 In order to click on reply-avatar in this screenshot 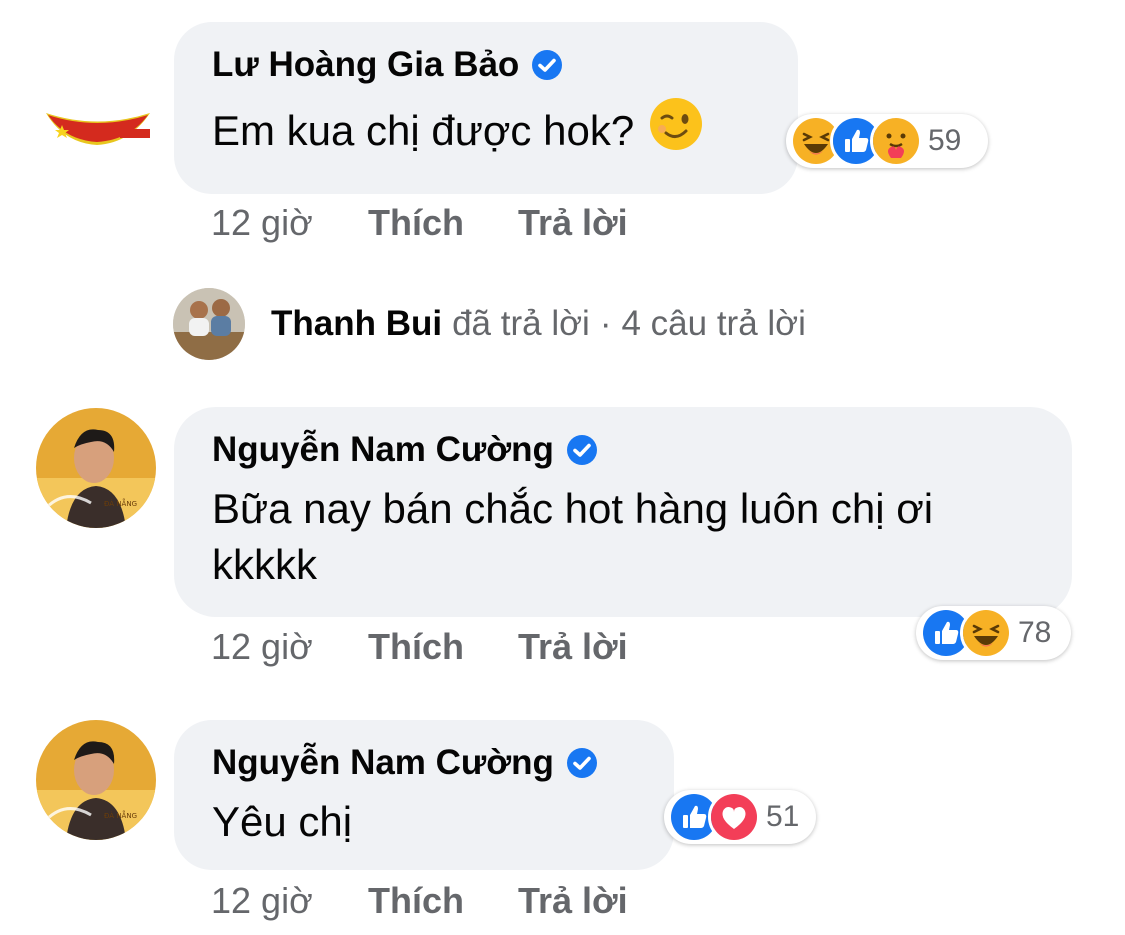, I will do `click(209, 324)`.